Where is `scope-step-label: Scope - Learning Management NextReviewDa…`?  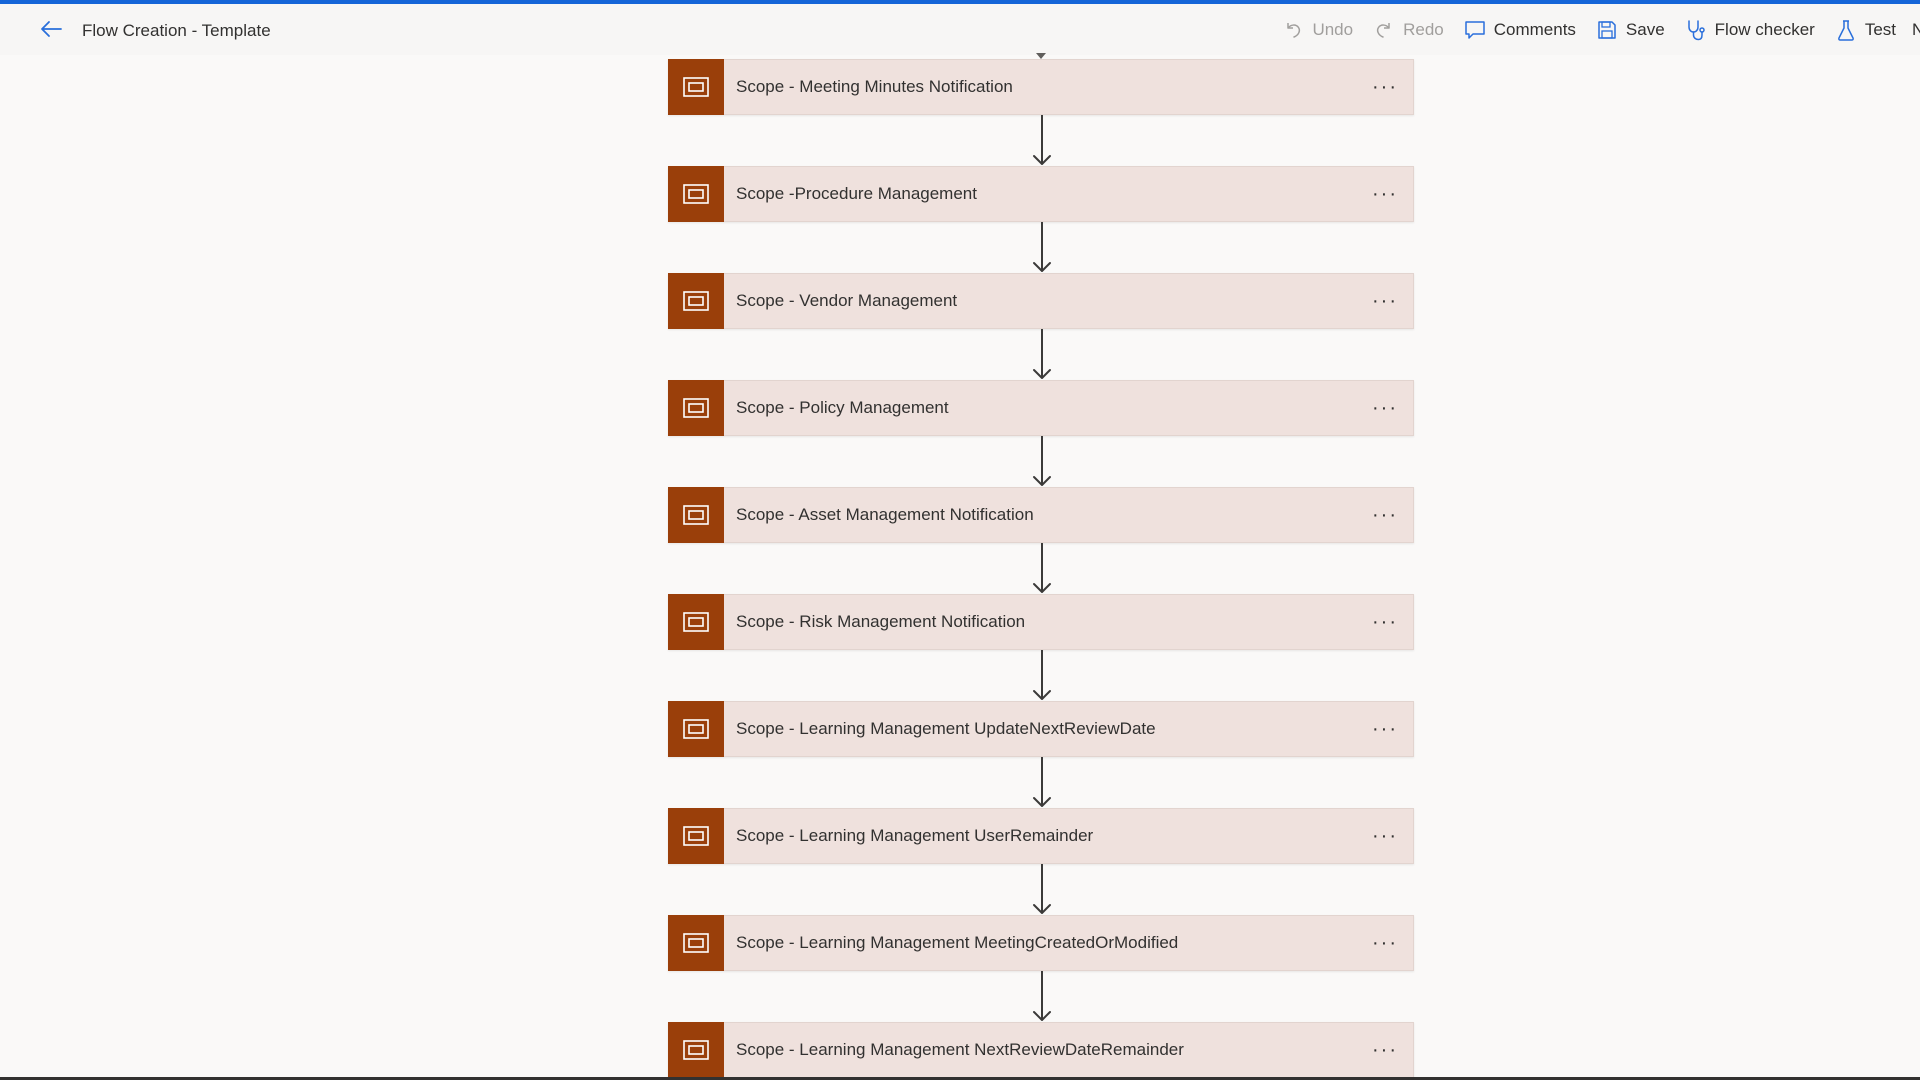
scope-step-label: Scope - Learning Management NextReviewDa… is located at coordinates (960, 1049).